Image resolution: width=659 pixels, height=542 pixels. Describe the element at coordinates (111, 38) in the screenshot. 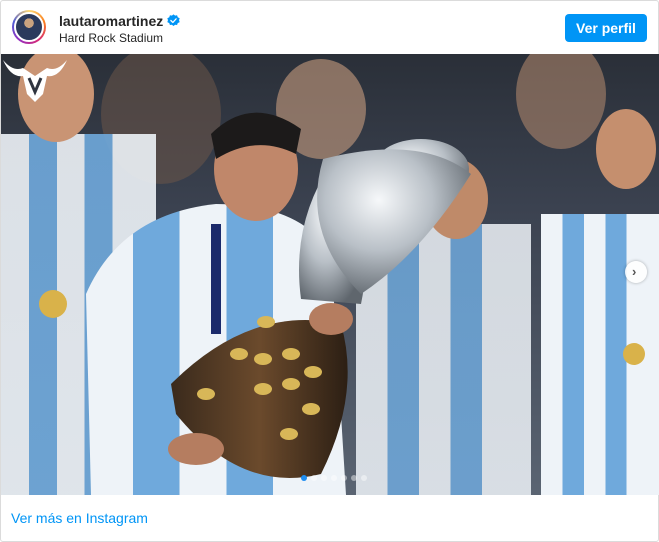

I see `post-location: Hard Rock Stadium` at that location.